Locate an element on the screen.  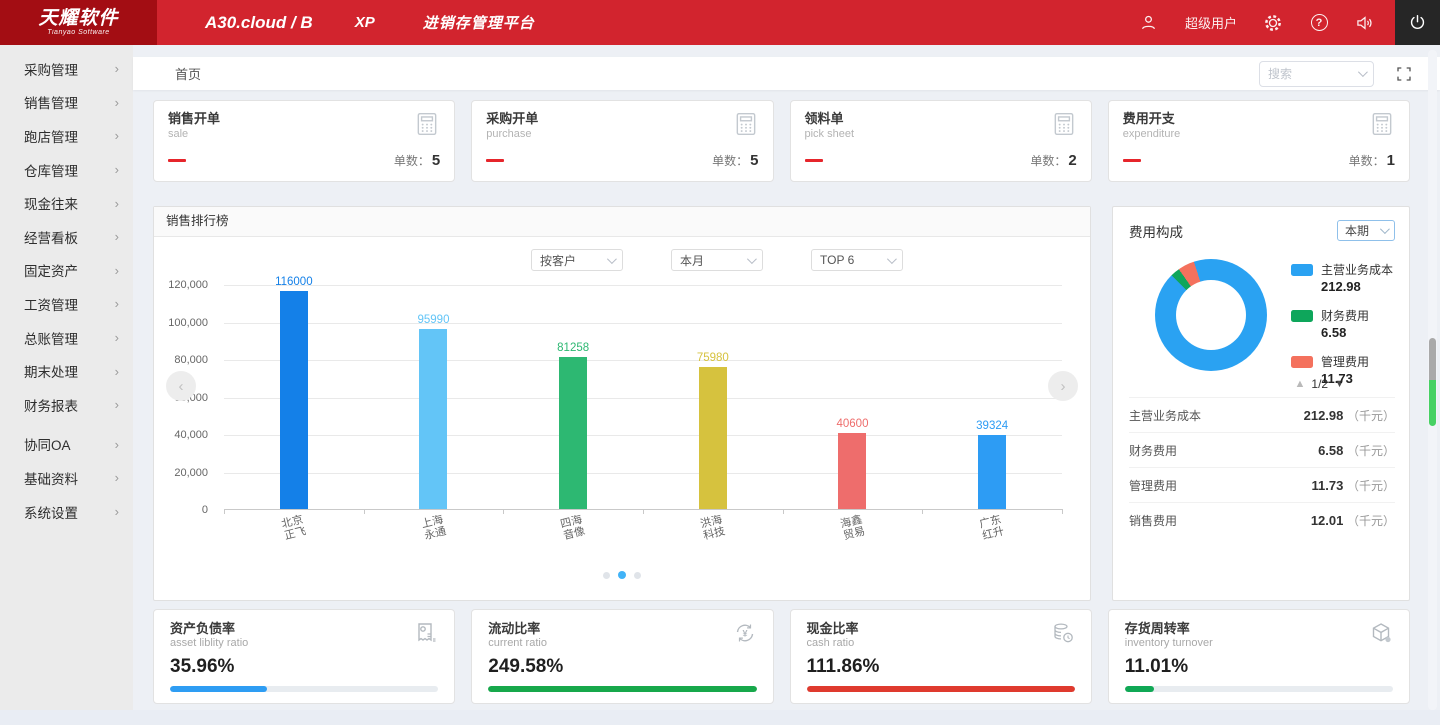
footer-strip is located at coordinates (720, 717).